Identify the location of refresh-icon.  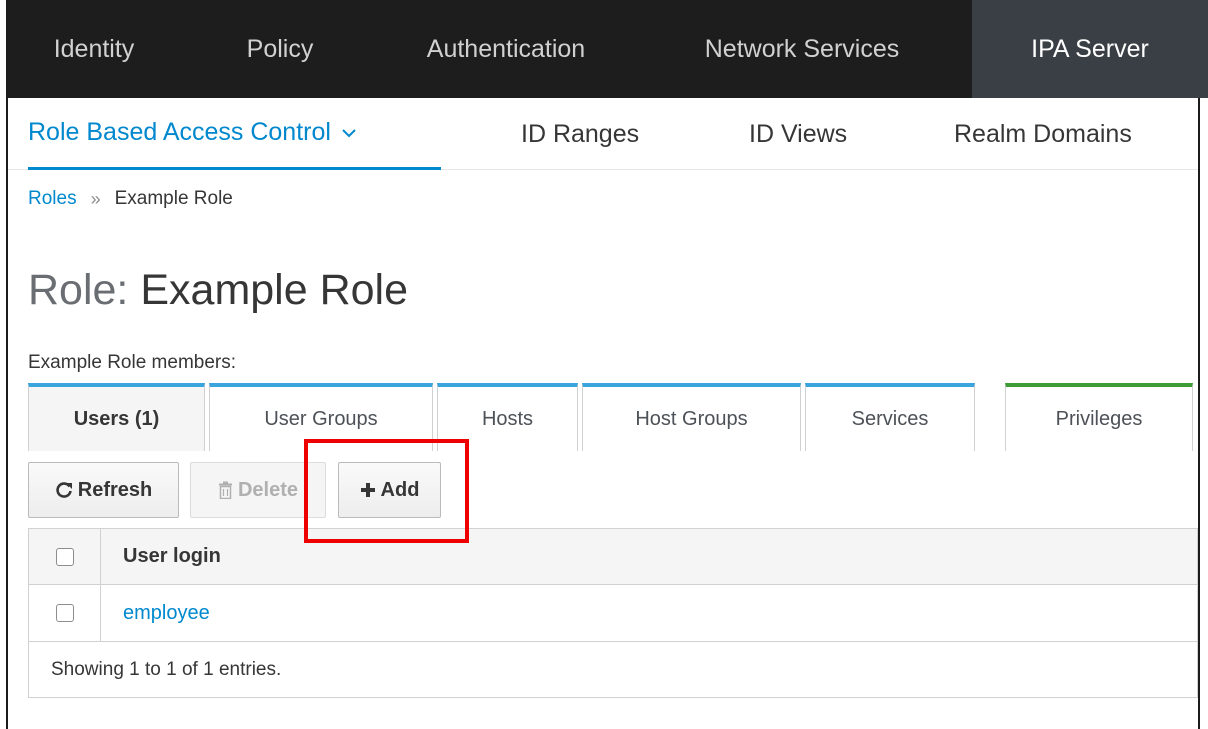
(64, 490).